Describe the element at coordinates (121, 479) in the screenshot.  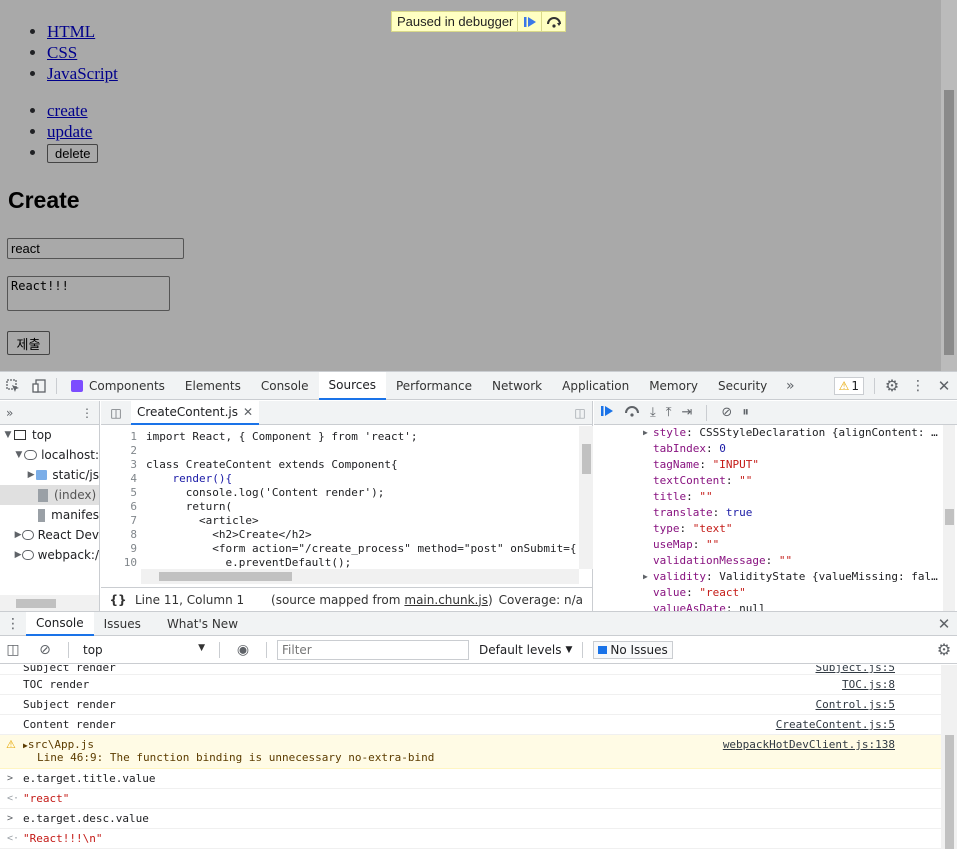
I see `line-number: 4` at that location.